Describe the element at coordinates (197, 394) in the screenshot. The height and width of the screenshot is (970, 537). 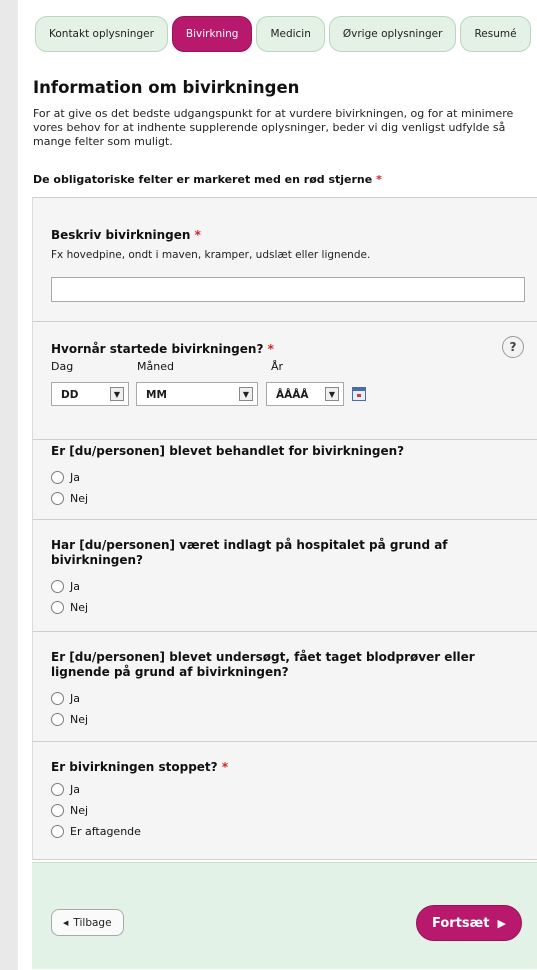
I see `month-select: MM ▼` at that location.